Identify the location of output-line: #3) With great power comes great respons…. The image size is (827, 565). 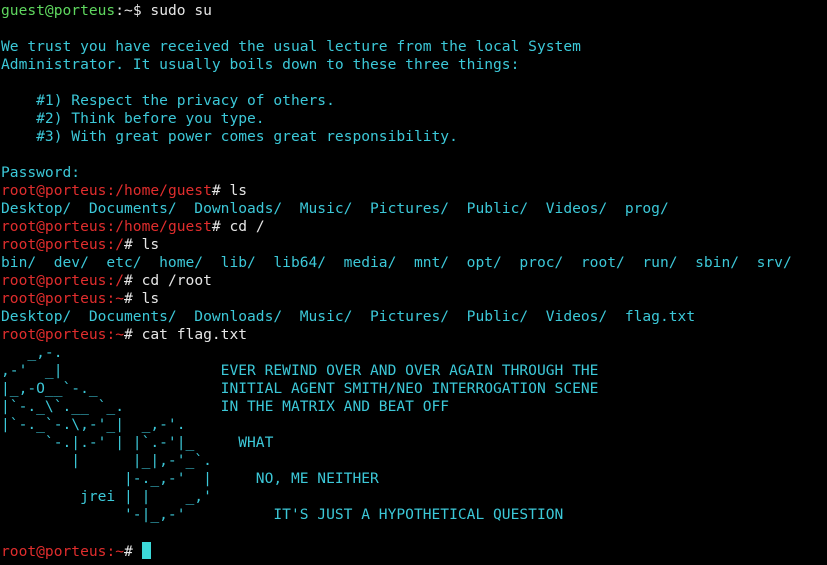
(396, 137).